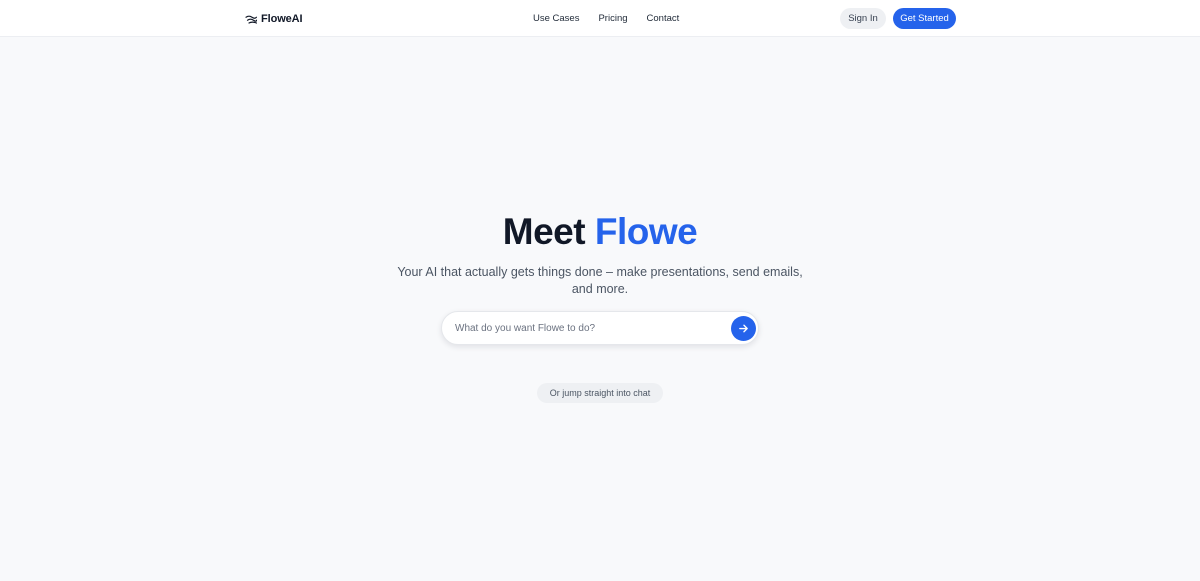 This screenshot has width=1200, height=581. Describe the element at coordinates (282, 19) in the screenshot. I see `brand-name: FloweAI` at that location.